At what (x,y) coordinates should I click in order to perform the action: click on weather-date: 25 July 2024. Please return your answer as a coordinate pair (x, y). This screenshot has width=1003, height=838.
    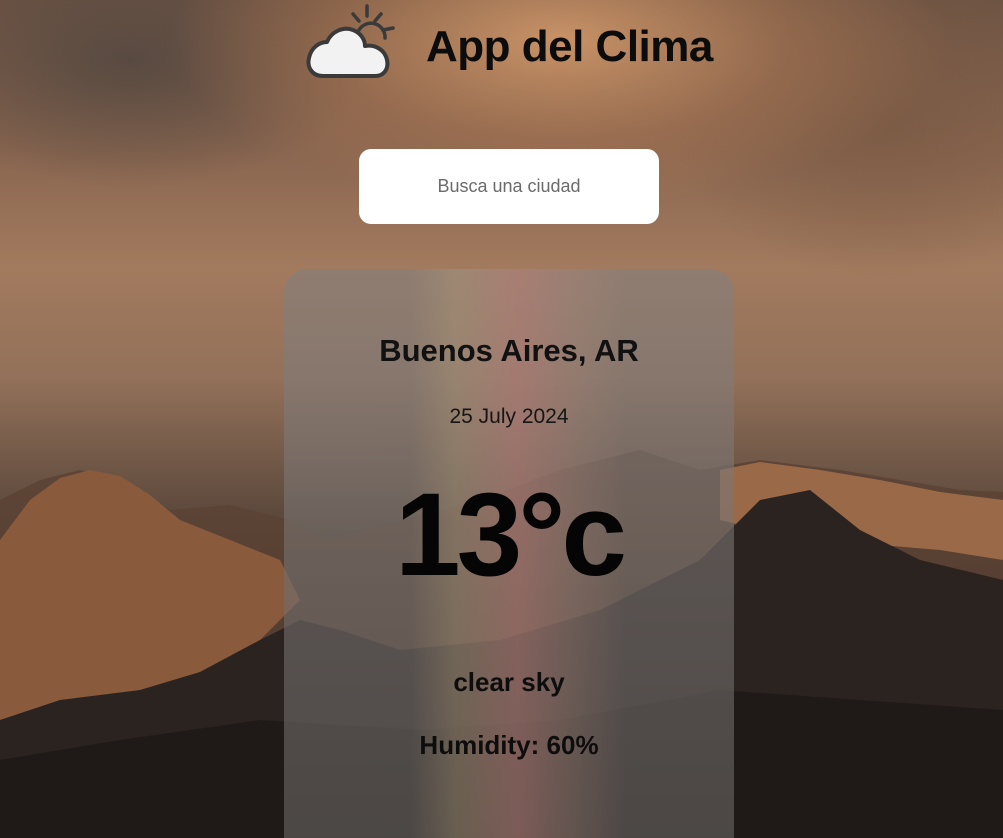
    Looking at the image, I should click on (509, 416).